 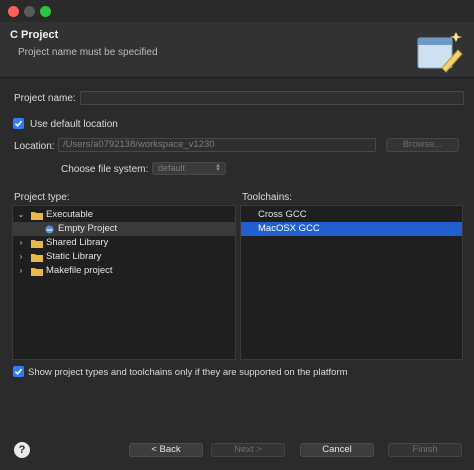 I want to click on toolchain-item-cross-gcc: Cross GCC, so click(x=351, y=215).